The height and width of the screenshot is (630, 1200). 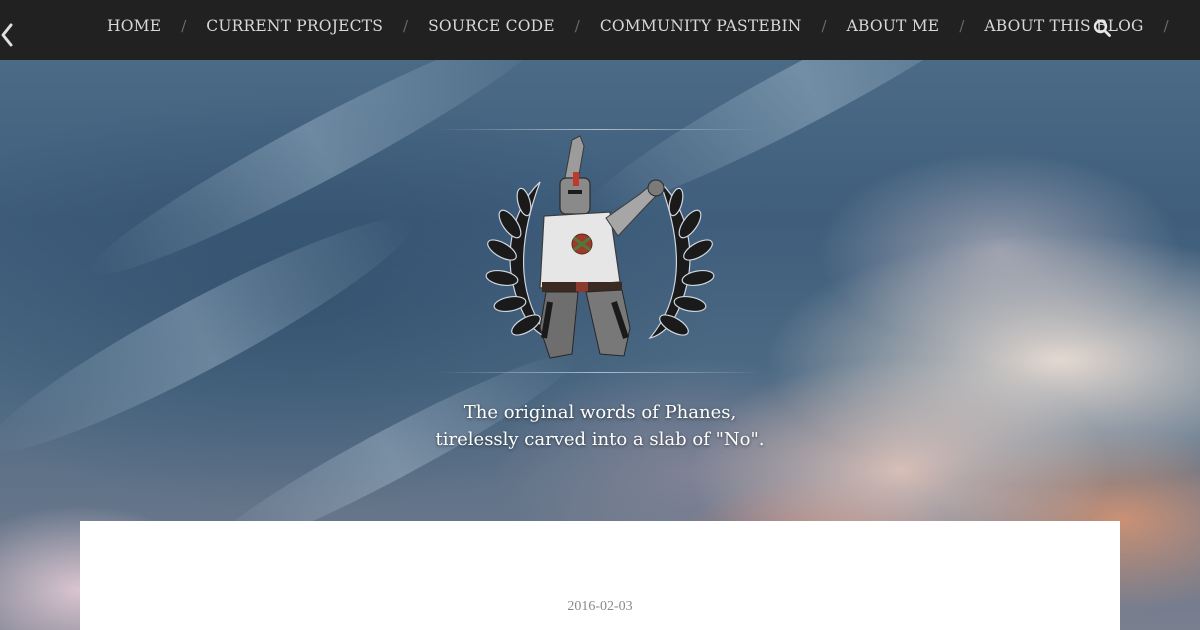 What do you see at coordinates (491, 26) in the screenshot?
I see `nav-source-code: SOURCE CODE` at bounding box center [491, 26].